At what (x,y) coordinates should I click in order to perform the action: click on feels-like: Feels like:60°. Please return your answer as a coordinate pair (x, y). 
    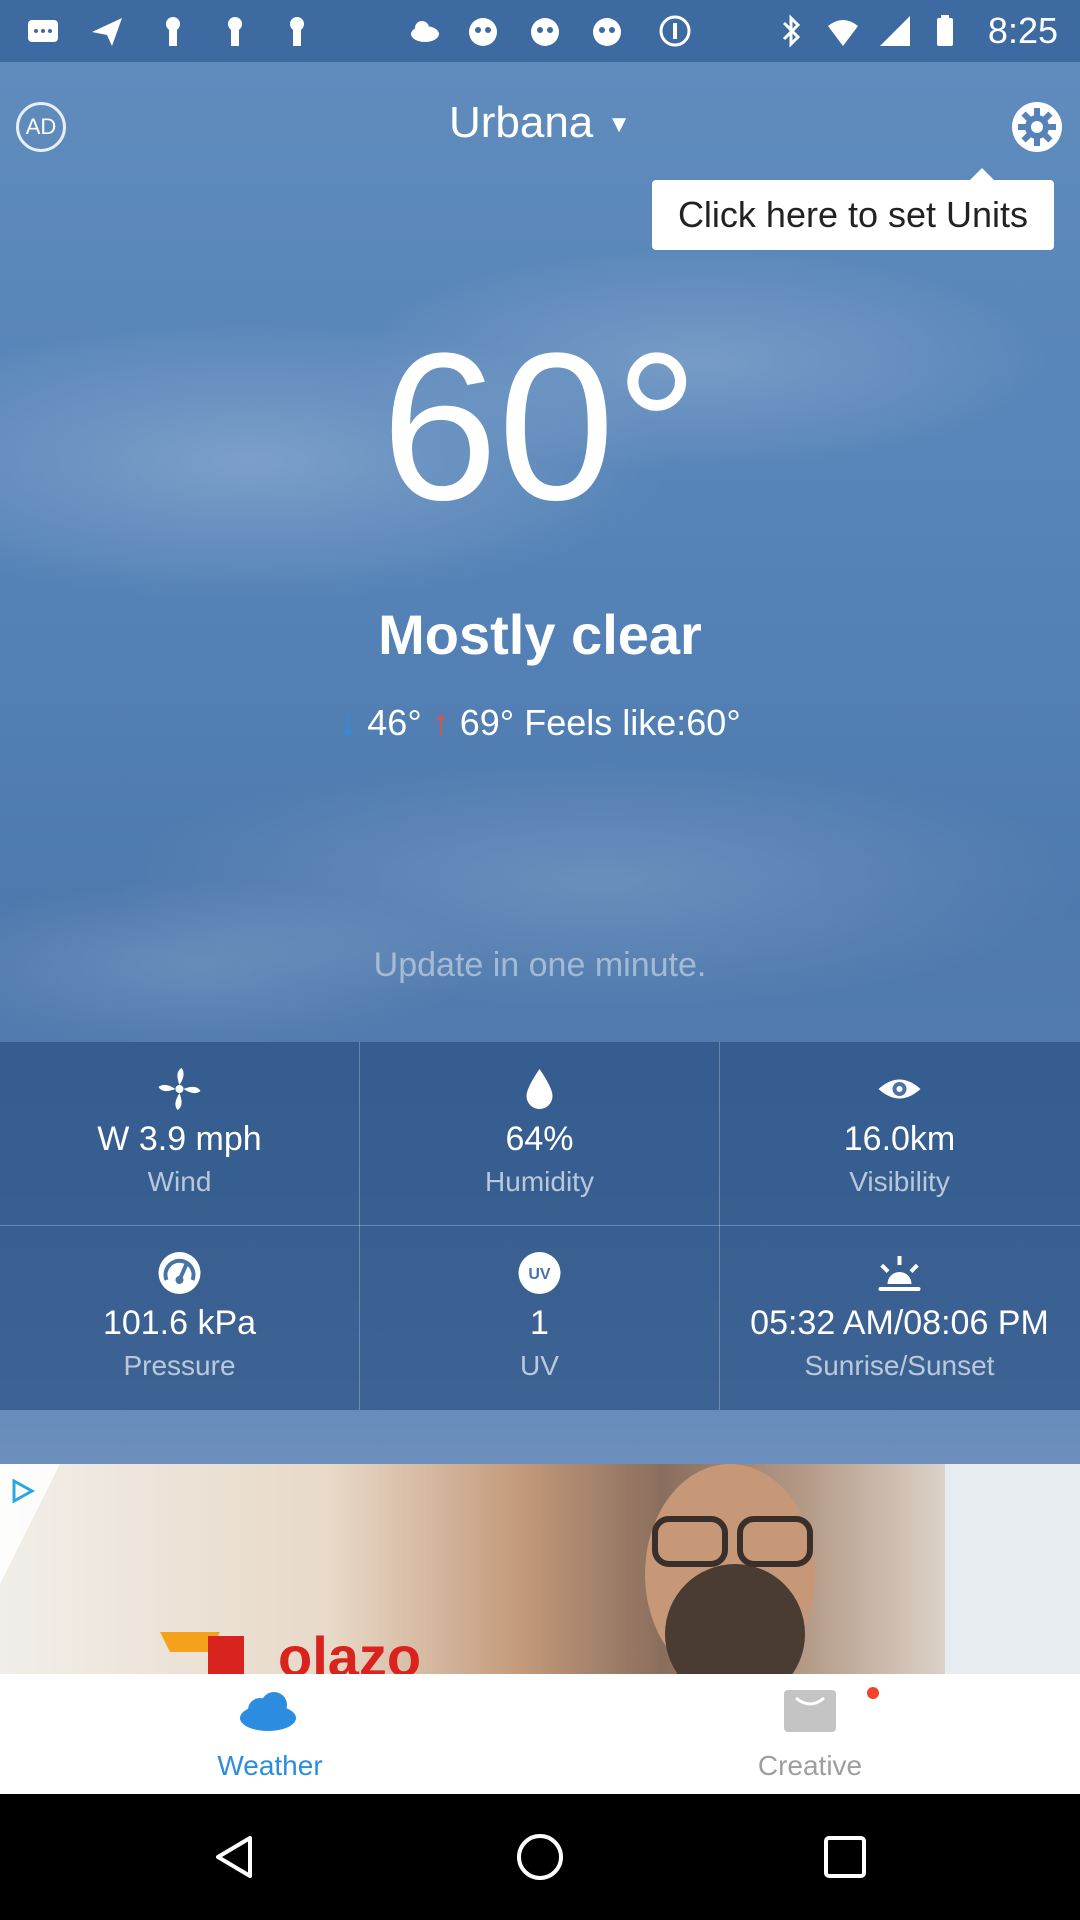
    Looking at the image, I should click on (632, 722).